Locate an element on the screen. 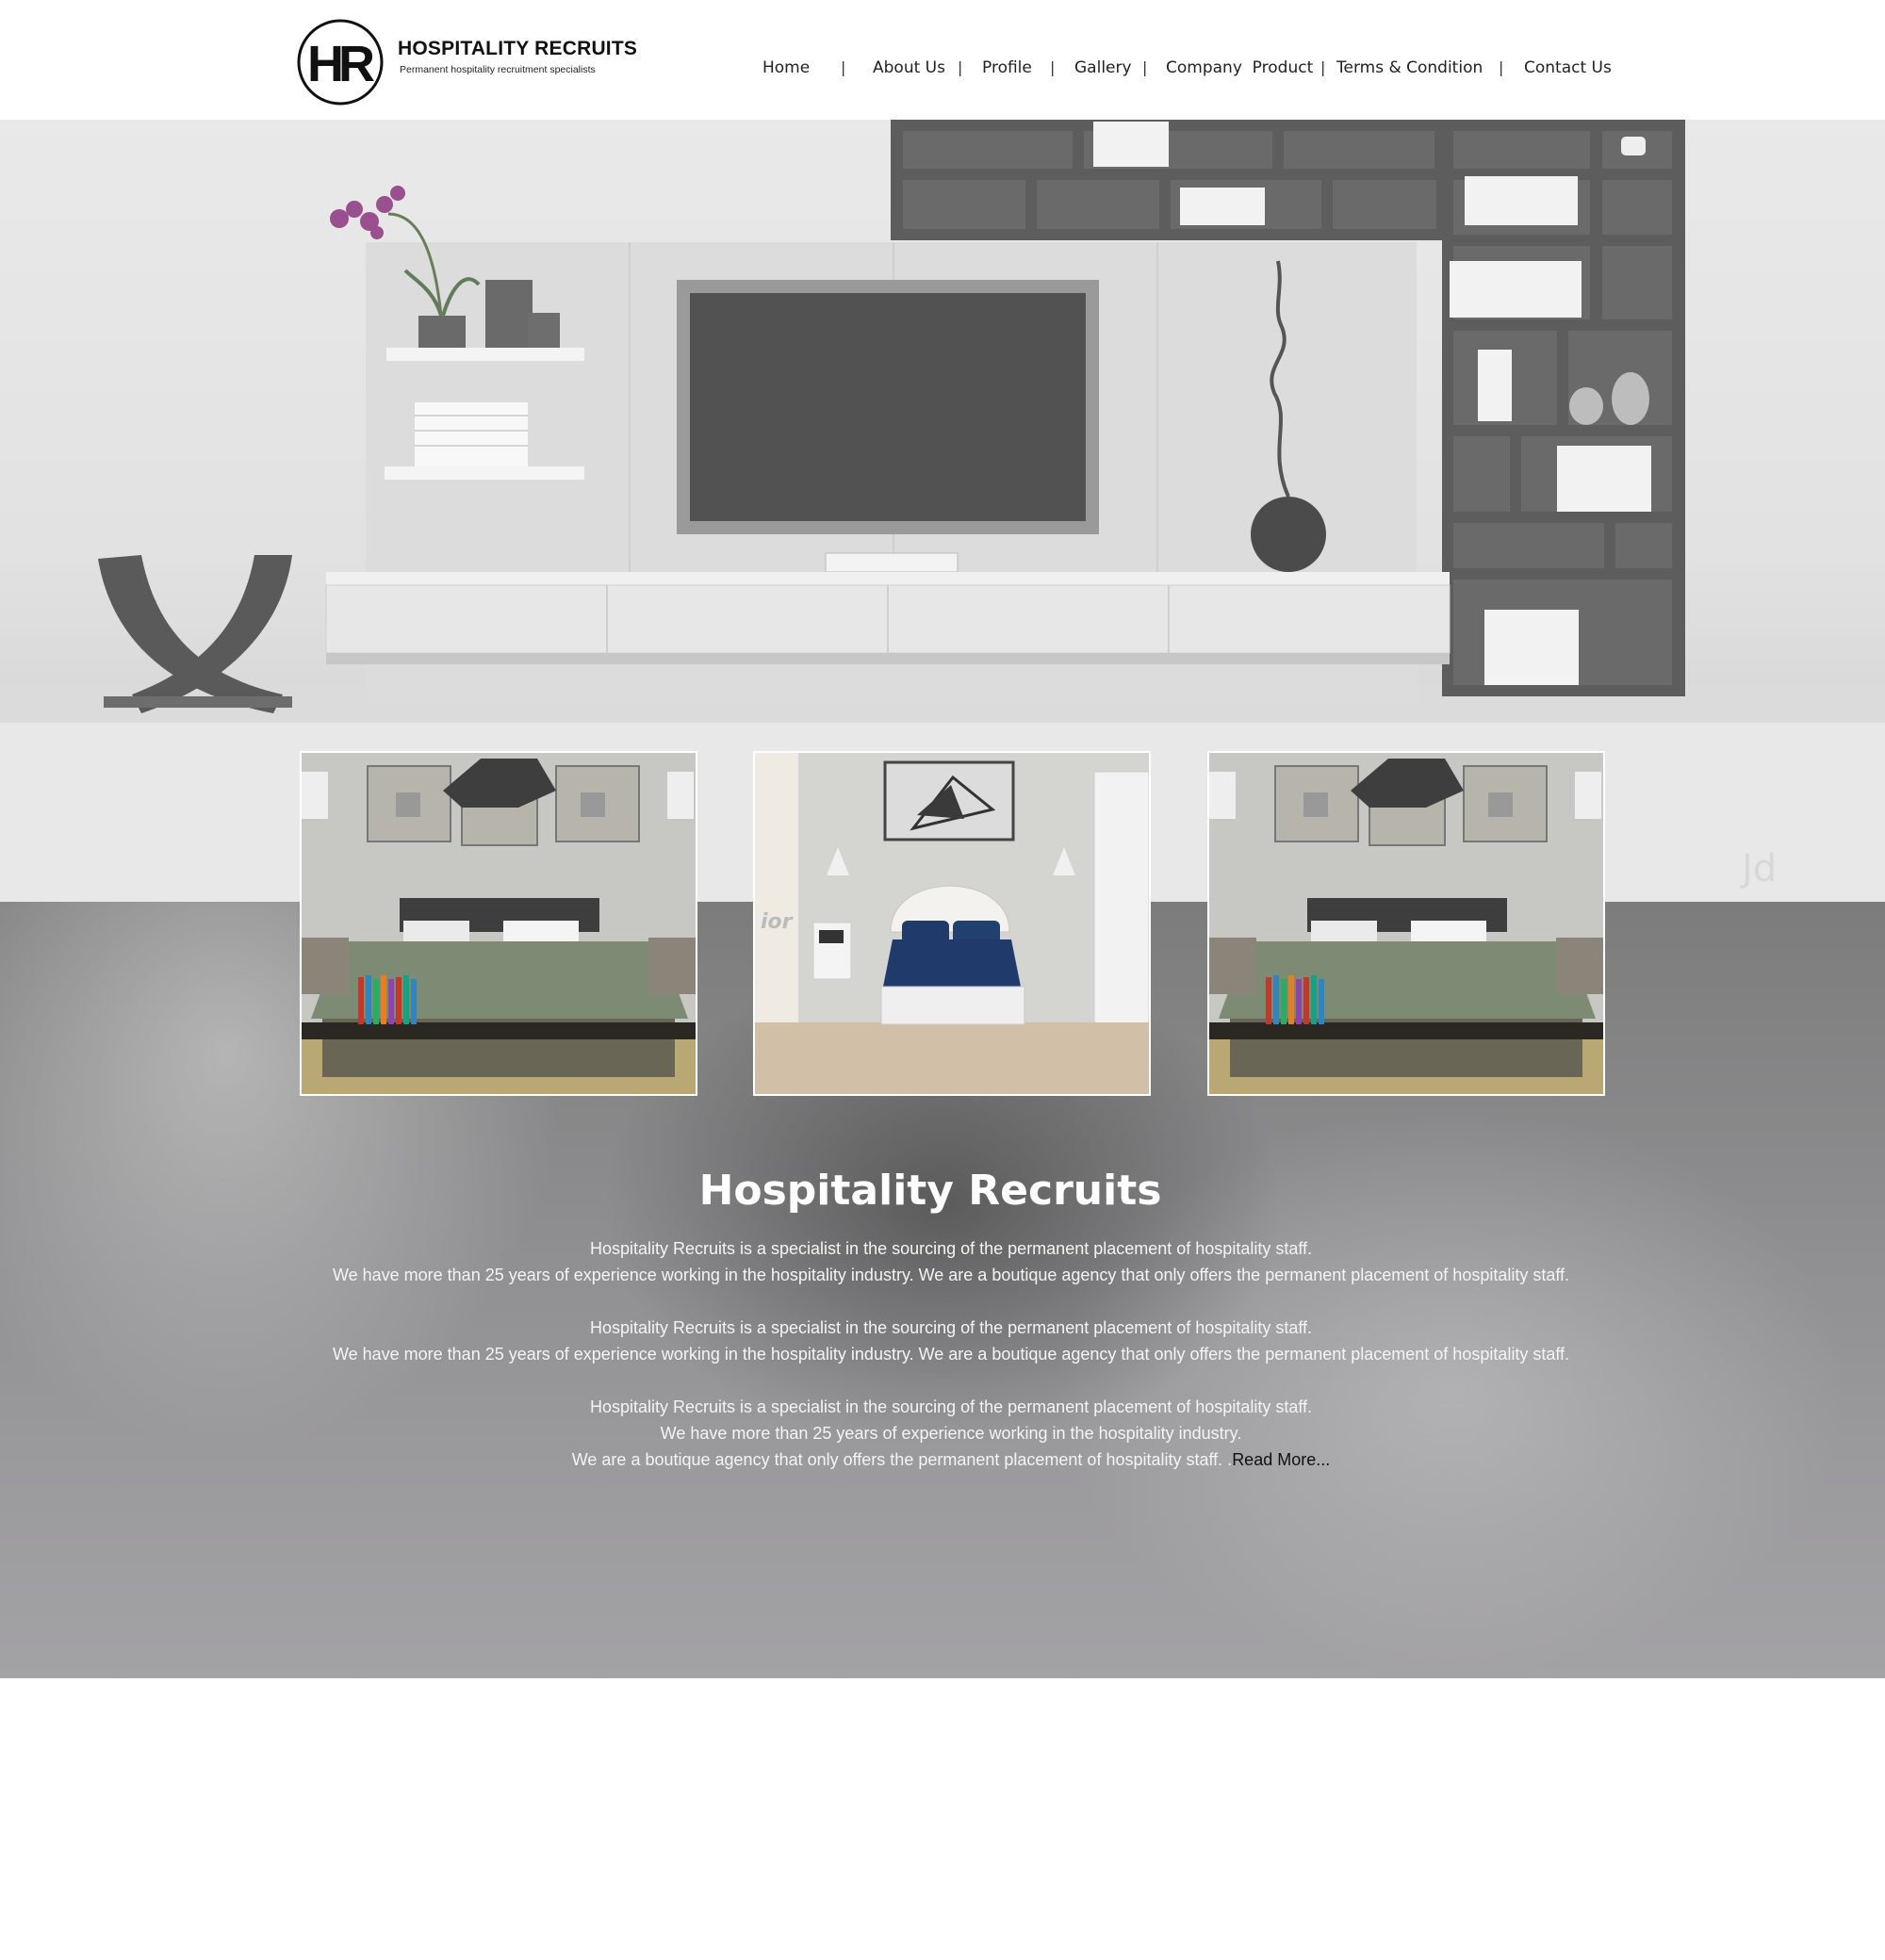  jd-watermark: Jd is located at coordinates (1758, 868).